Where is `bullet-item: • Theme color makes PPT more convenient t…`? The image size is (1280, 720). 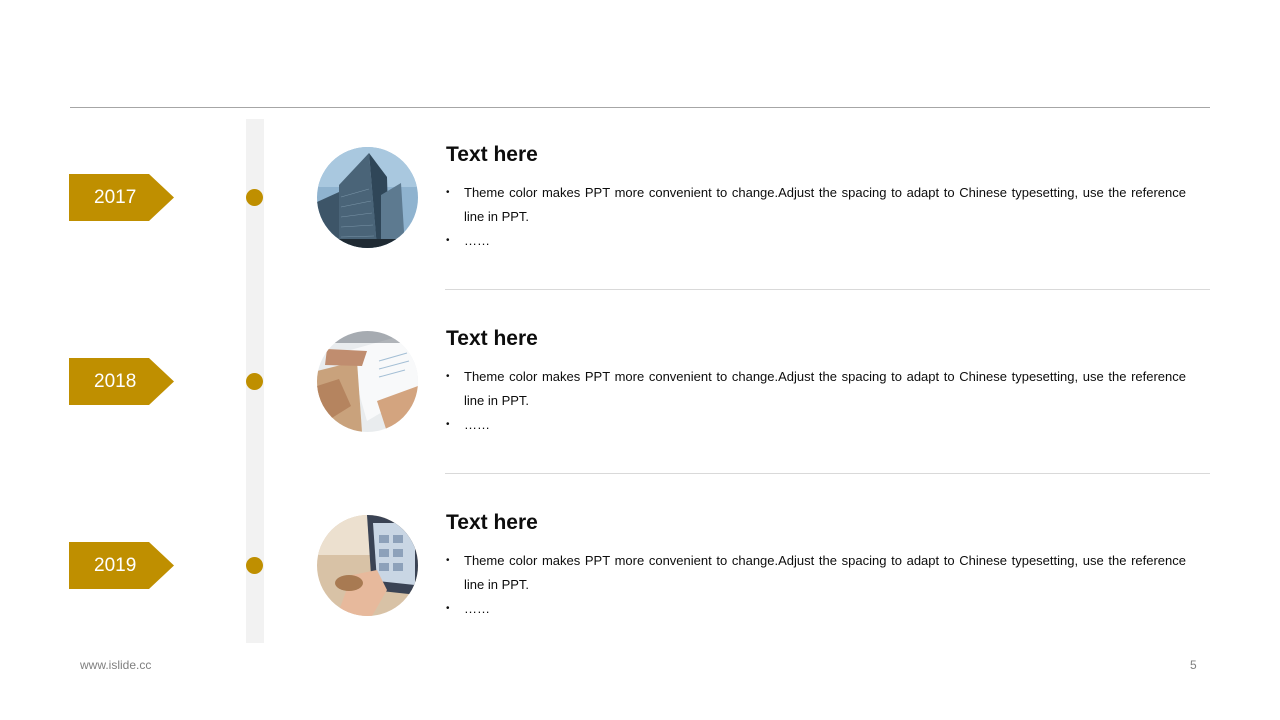 bullet-item: • Theme color makes PPT more convenient t… is located at coordinates (816, 573).